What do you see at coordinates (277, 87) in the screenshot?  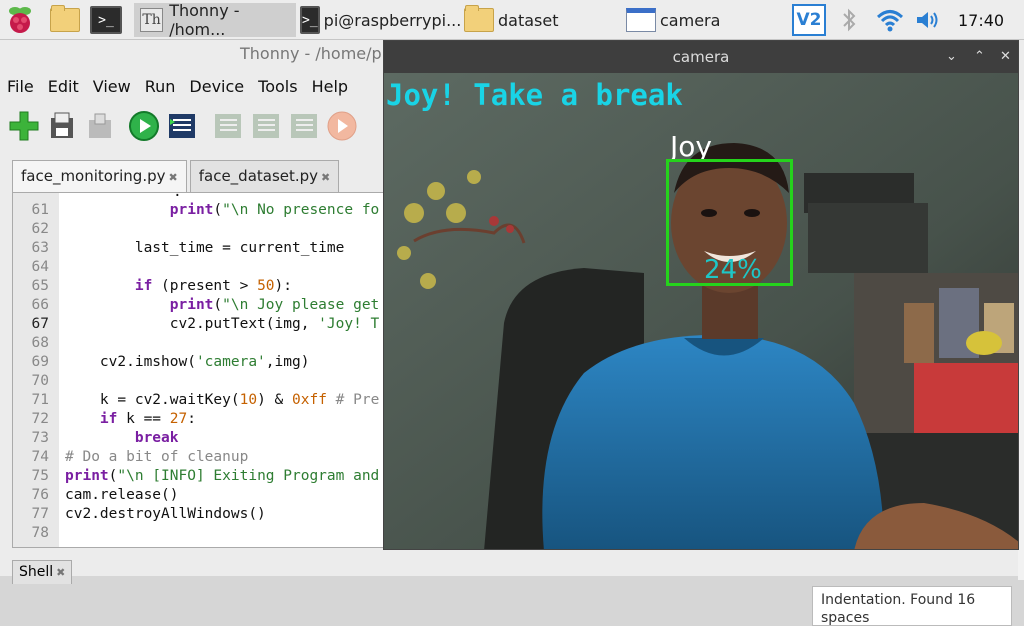 I see `menu-tools: Tools` at bounding box center [277, 87].